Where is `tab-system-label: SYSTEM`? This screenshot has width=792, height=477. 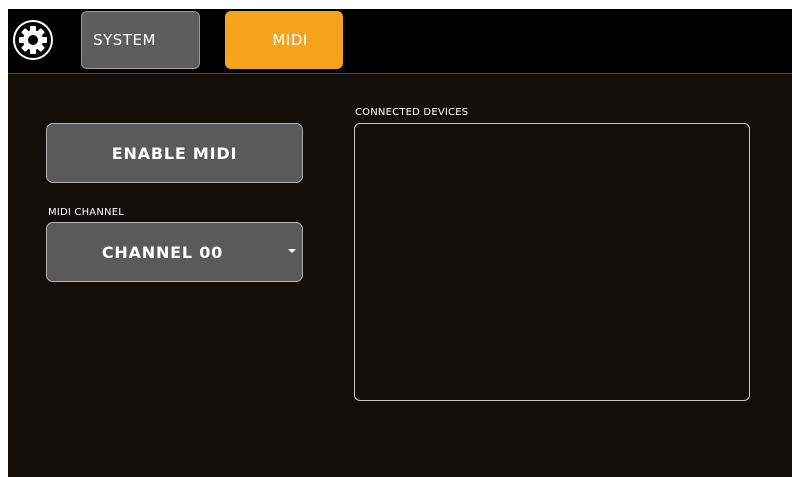 tab-system-label: SYSTEM is located at coordinates (124, 40).